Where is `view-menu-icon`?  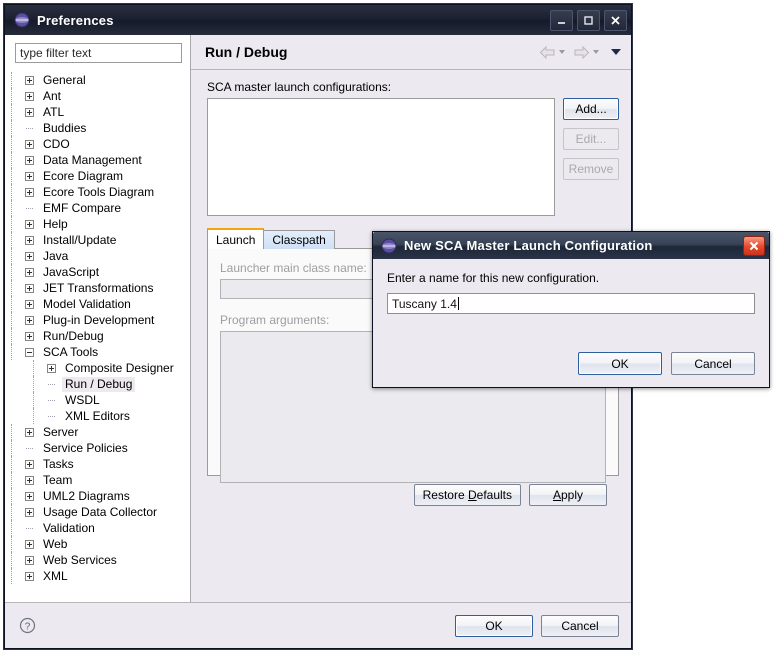
view-menu-icon is located at coordinates (616, 52).